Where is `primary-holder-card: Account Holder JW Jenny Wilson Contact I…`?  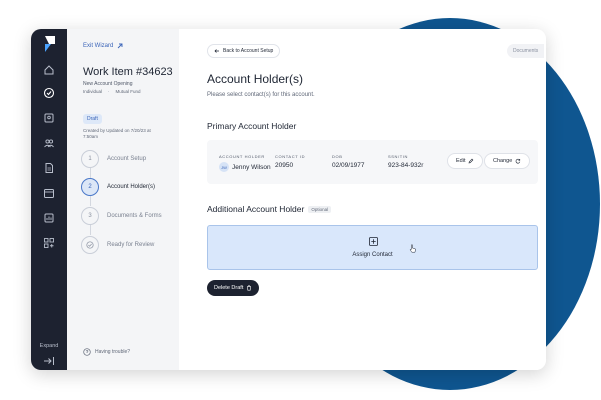 primary-holder-card: Account Holder JW Jenny Wilson Contact I… is located at coordinates (372, 162).